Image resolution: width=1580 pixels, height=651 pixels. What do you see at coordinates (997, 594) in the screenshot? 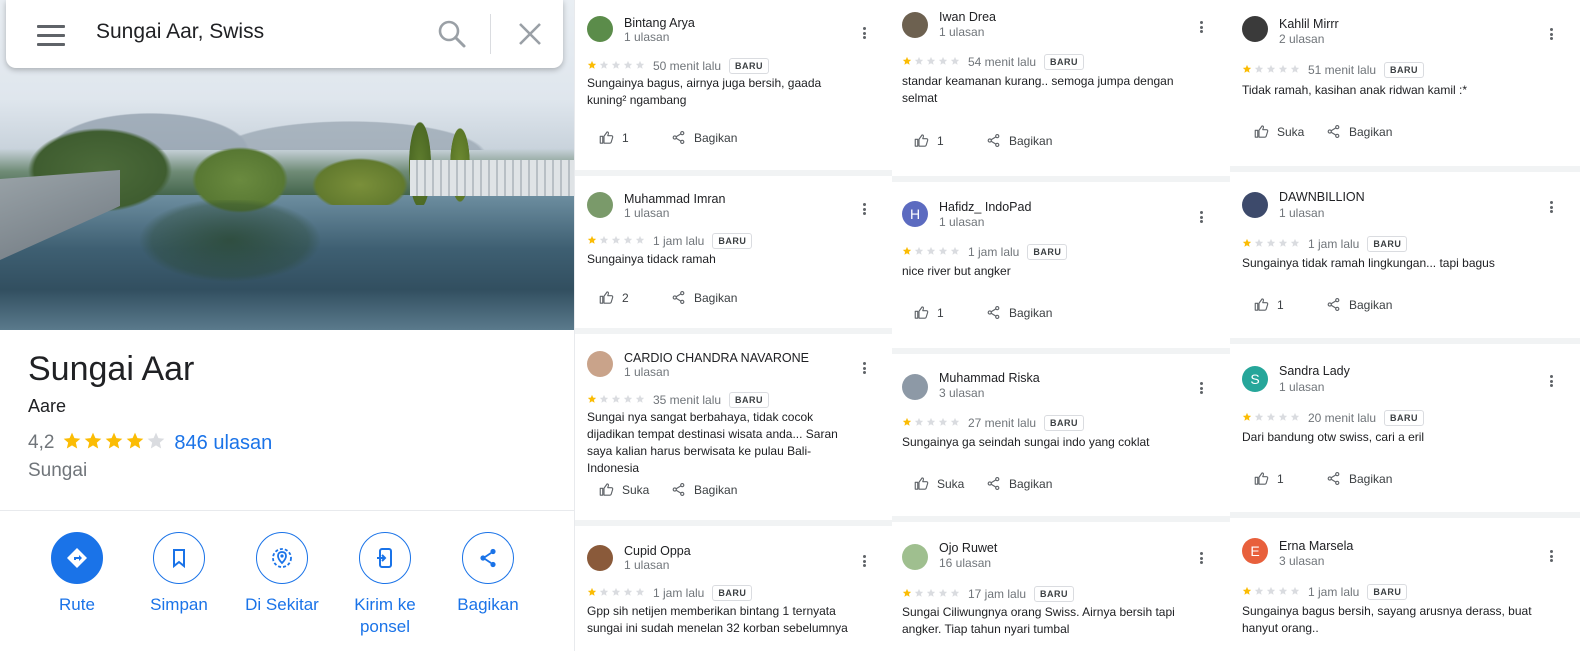
I see `review-time: 17 jam lalu` at bounding box center [997, 594].